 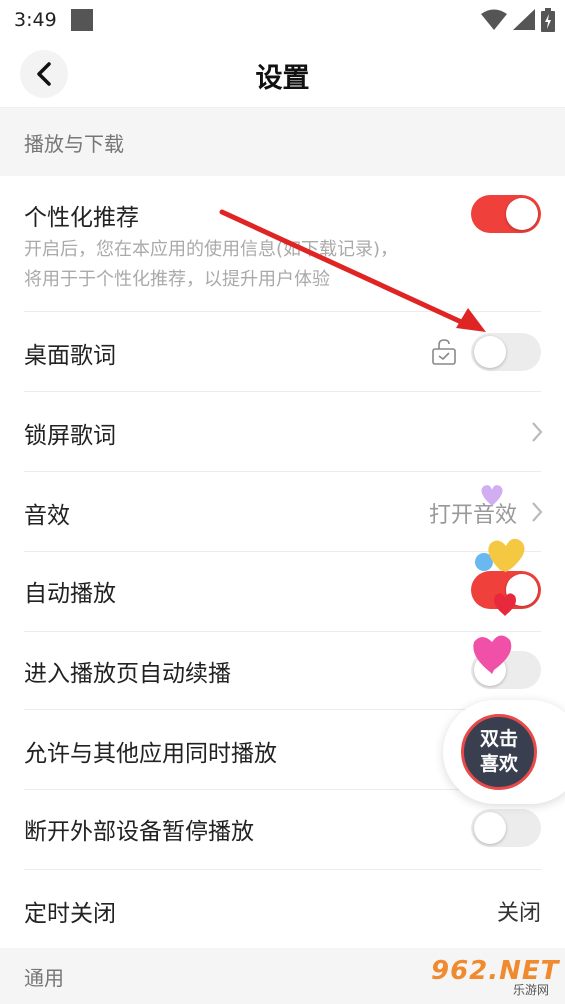 I want to click on album-disc: 双击 喜欢, so click(x=499, y=752).